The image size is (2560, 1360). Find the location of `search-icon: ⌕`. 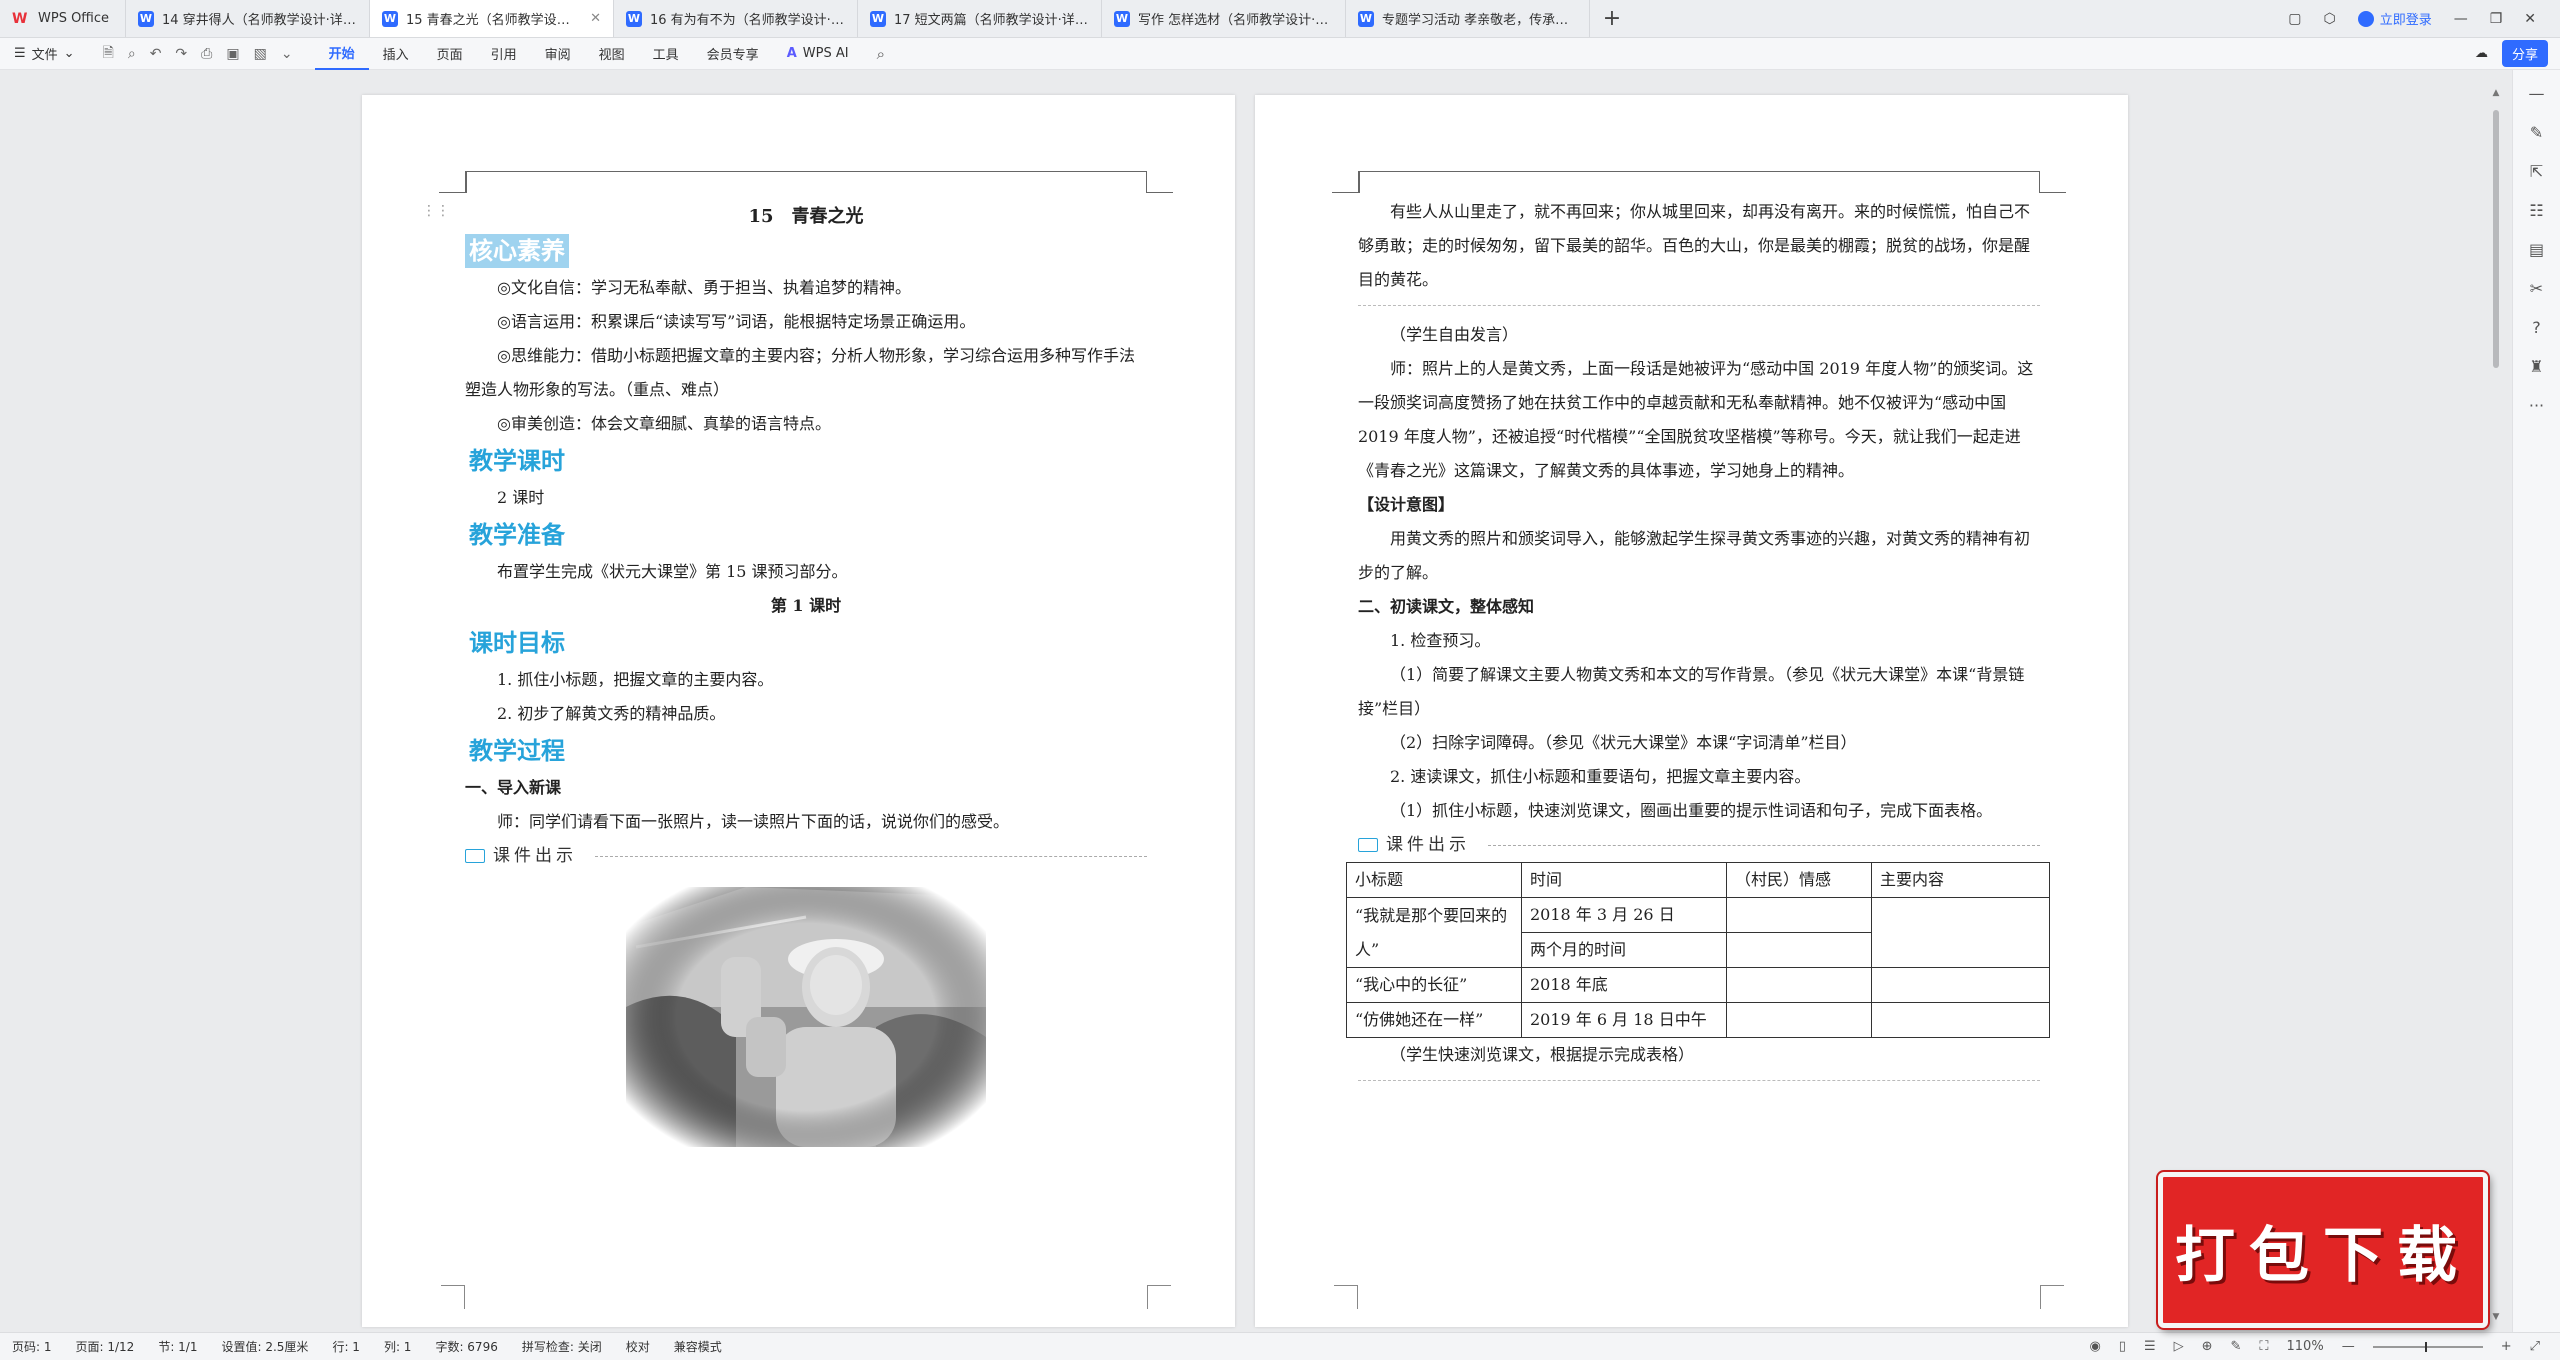

search-icon: ⌕ is located at coordinates (881, 54).